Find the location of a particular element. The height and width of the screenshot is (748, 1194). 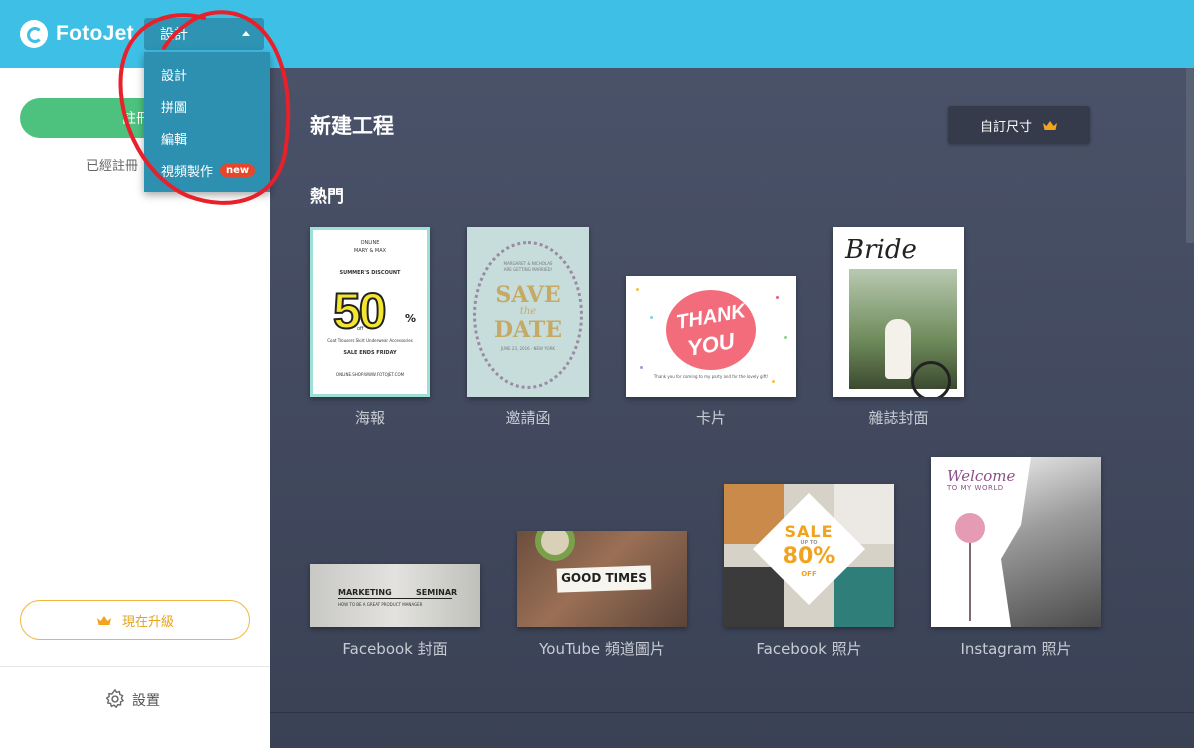

template-card-youtube: GOOD TIMES YouTube 頻道圖片 is located at coordinates (602, 595).